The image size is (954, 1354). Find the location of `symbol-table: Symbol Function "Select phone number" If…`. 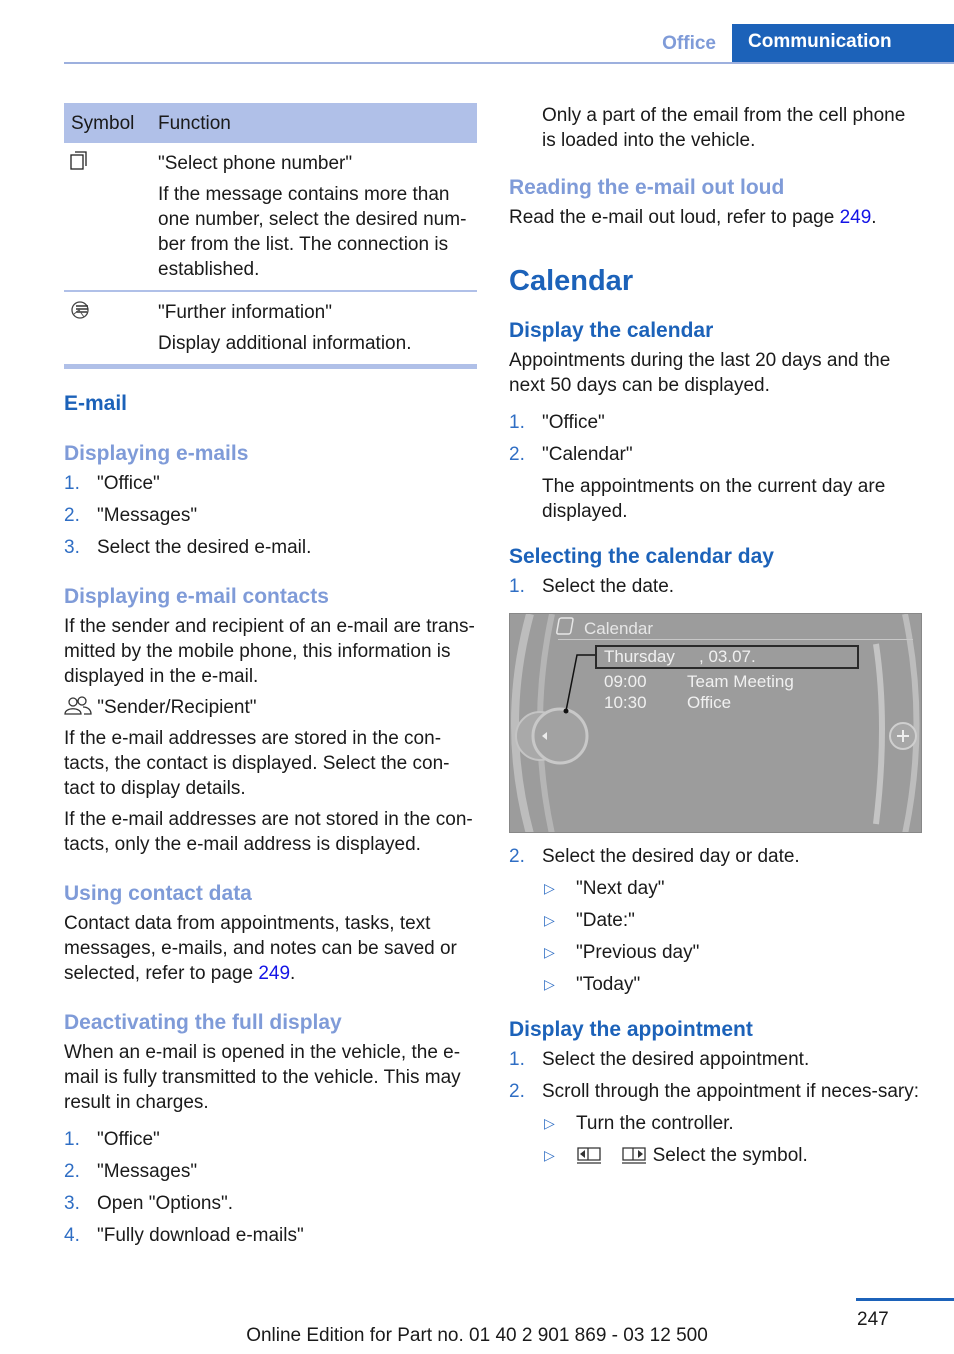

symbol-table: Symbol Function "Select phone number" If… is located at coordinates (270, 236).